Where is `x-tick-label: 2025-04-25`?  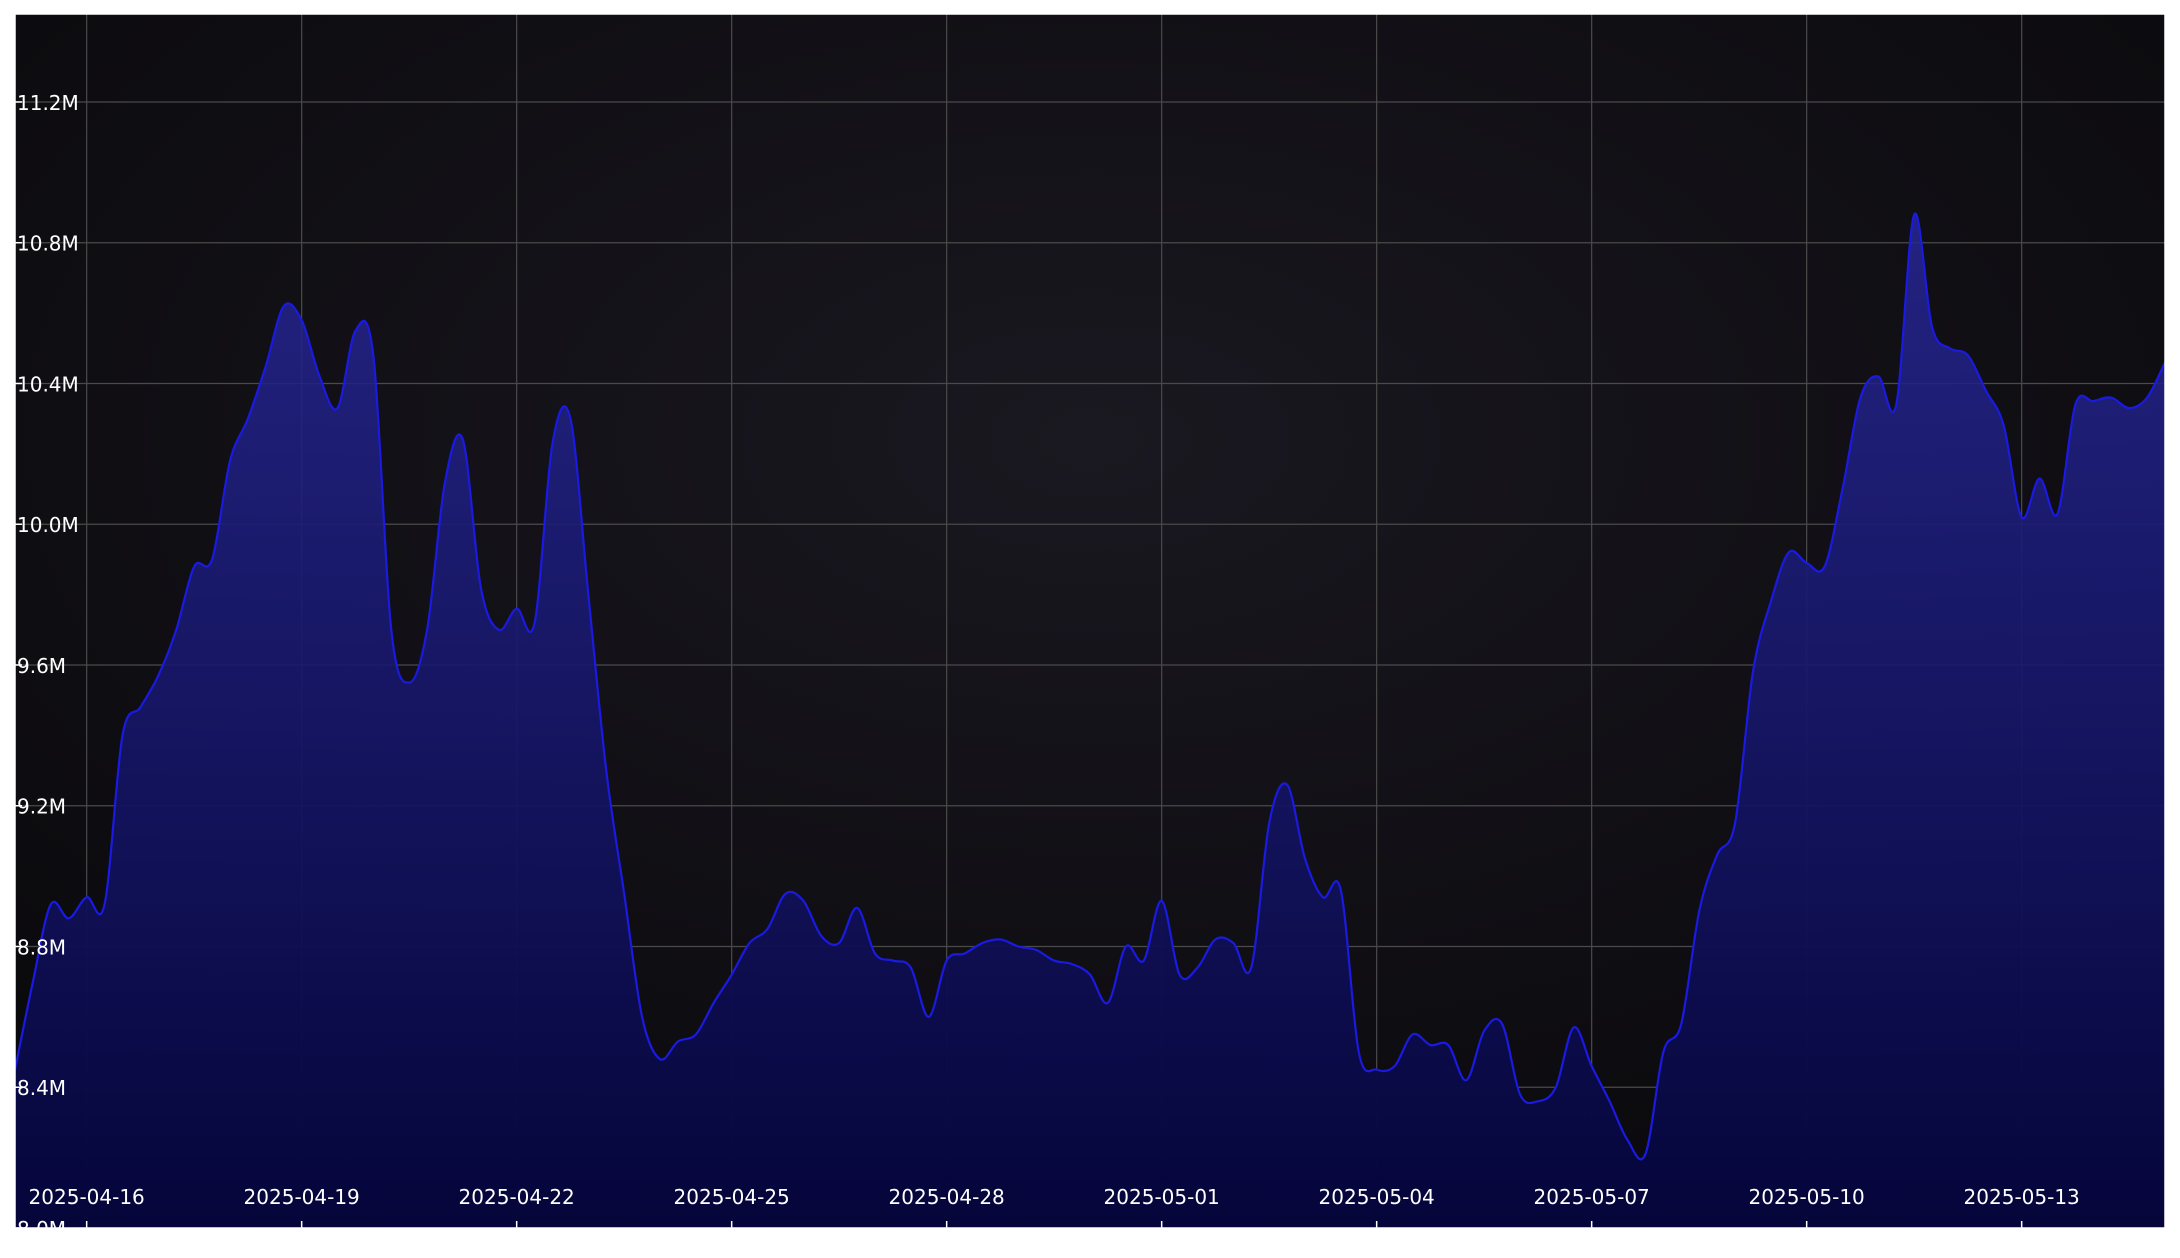
x-tick-label: 2025-04-25 is located at coordinates (732, 1197).